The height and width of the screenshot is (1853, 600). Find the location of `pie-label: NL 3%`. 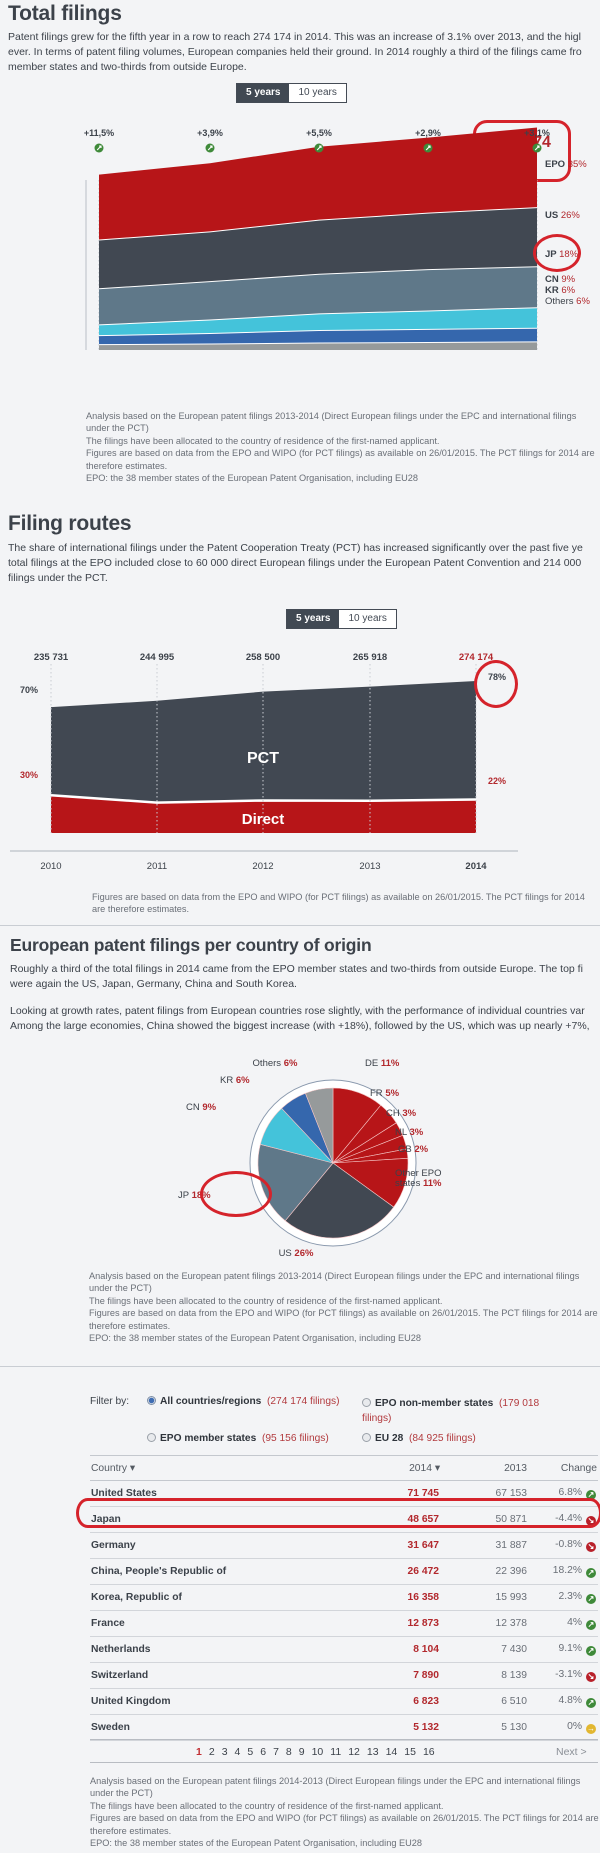

pie-label: NL 3% is located at coordinates (409, 1132).